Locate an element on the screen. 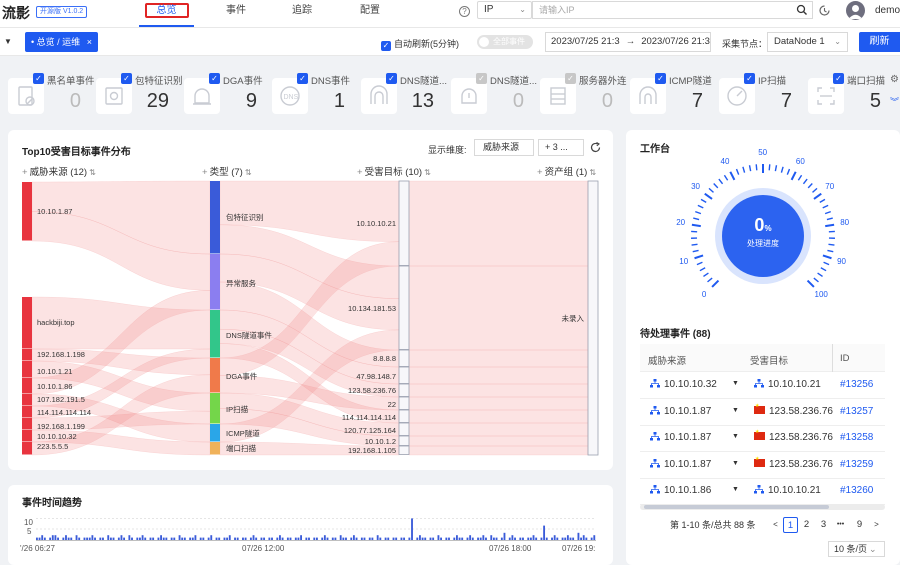 The image size is (900, 565). gauge-tick-label: 60 is located at coordinates (800, 161).